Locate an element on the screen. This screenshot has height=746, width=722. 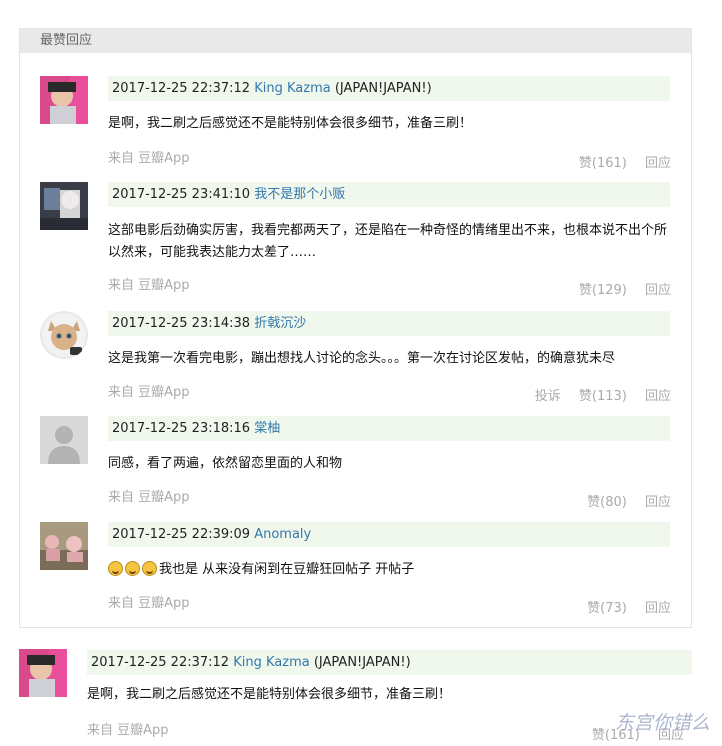
comment-text: 我也是 从来没有闲到在豆瓣狂回帖子 开帖子 is located at coordinates (390, 570).